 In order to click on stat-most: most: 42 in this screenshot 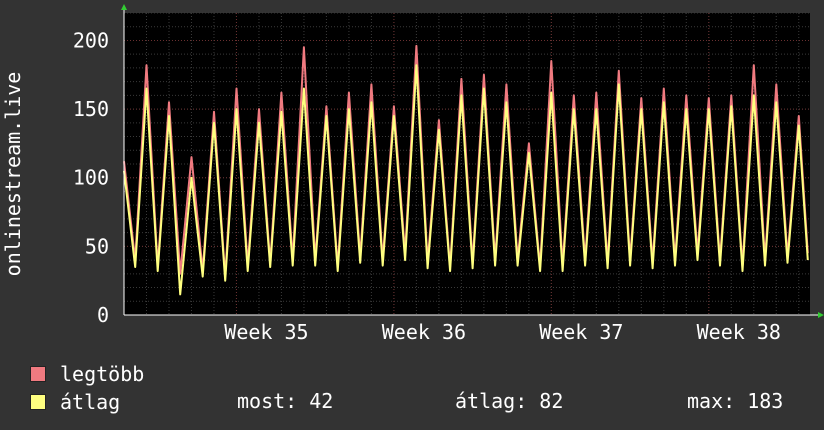, I will do `click(285, 401)`.